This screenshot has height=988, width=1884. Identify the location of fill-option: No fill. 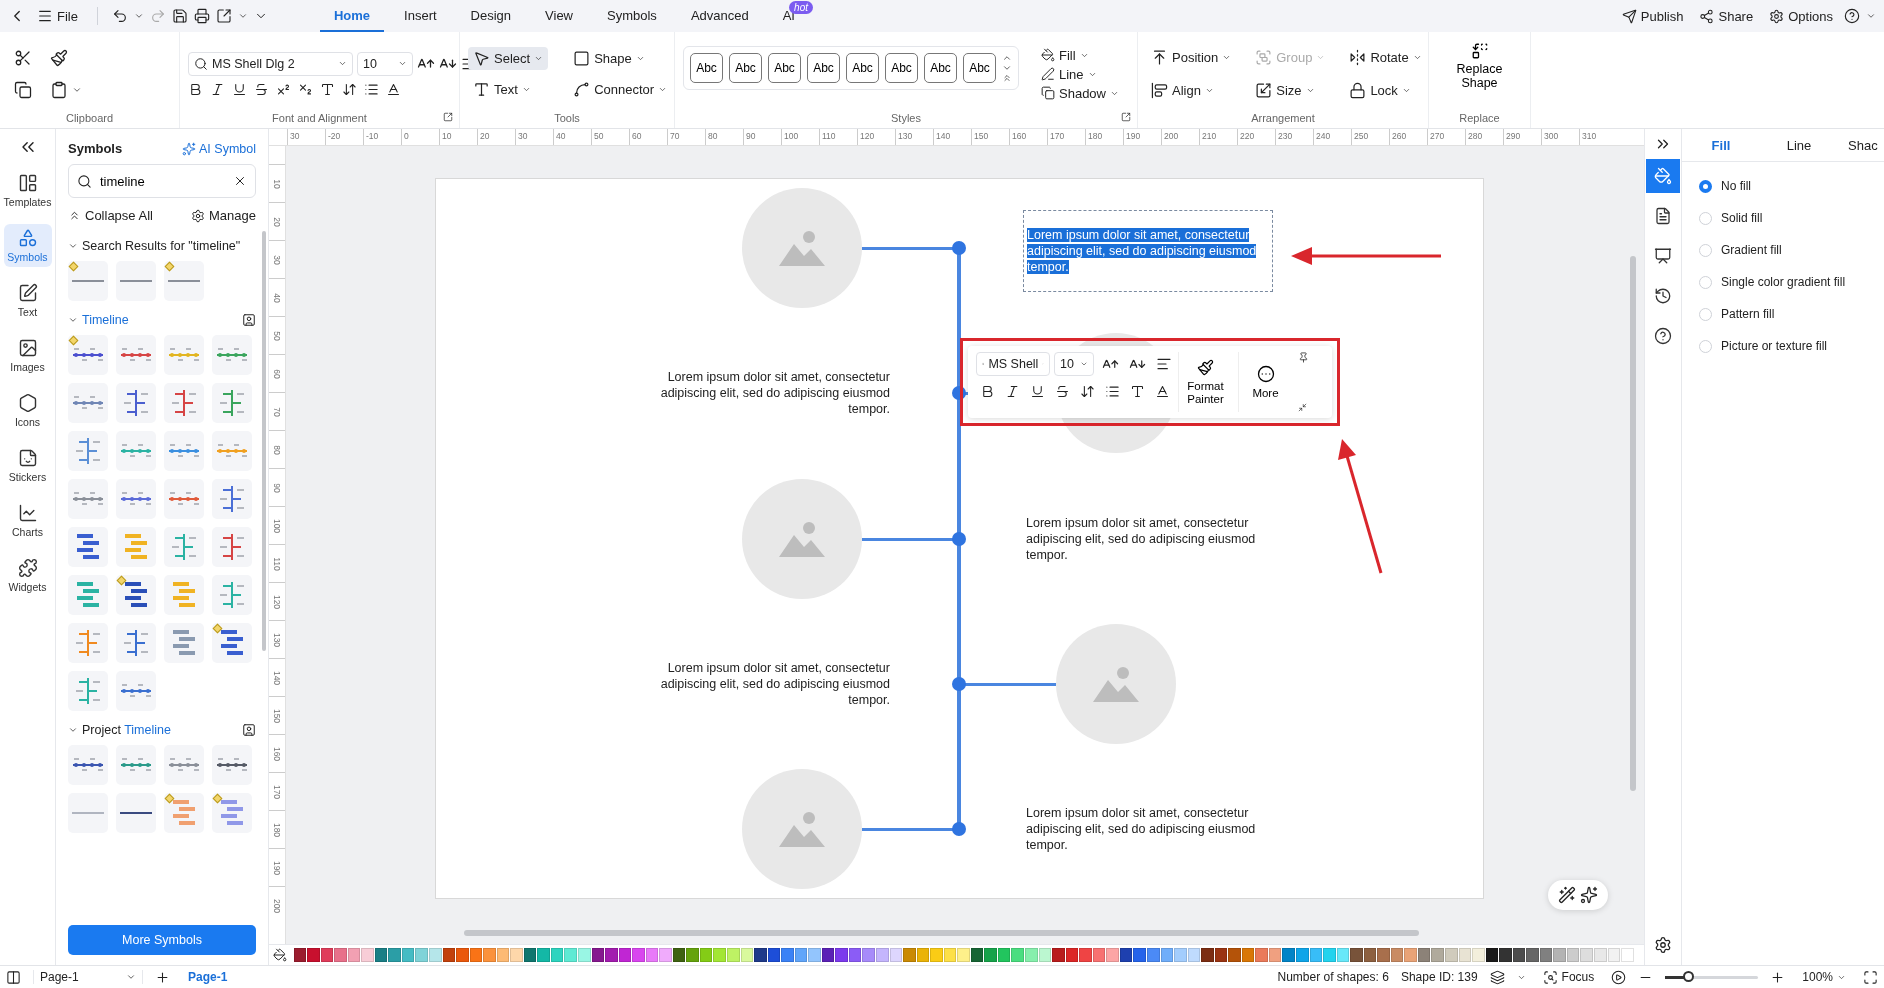
(1783, 186).